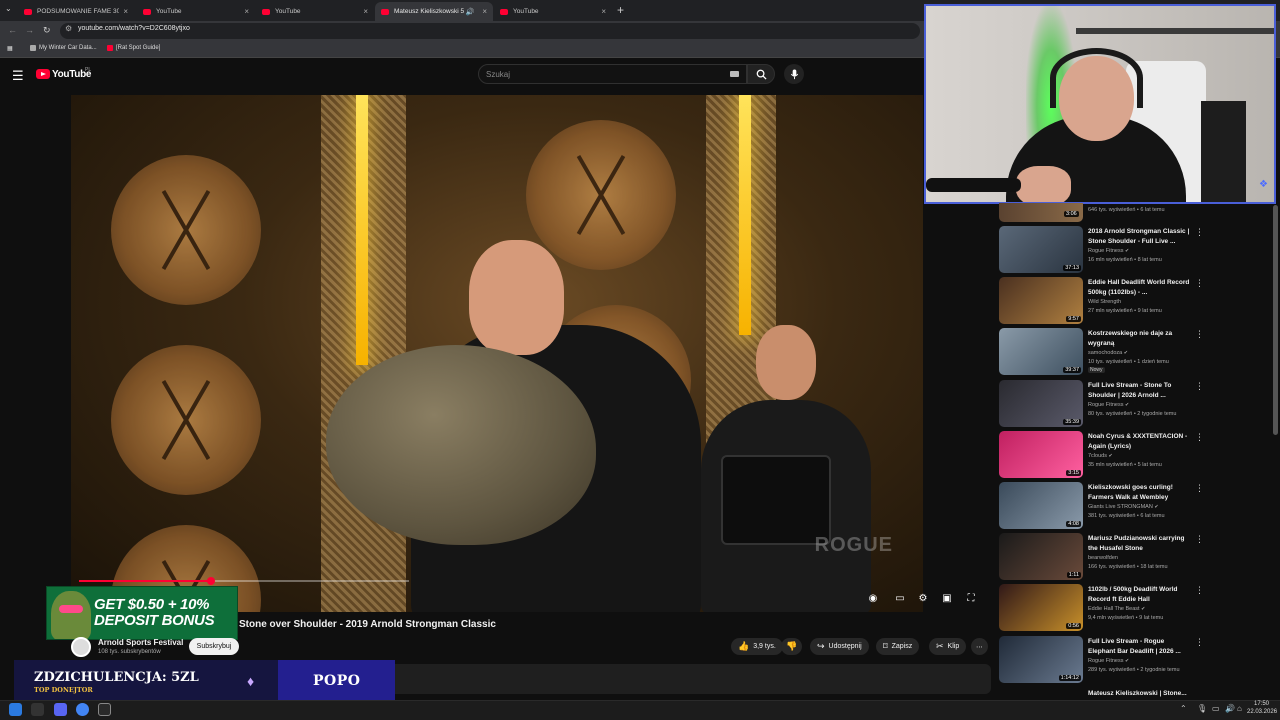  Describe the element at coordinates (82, 709) in the screenshot. I see `chrome-icon` at that location.